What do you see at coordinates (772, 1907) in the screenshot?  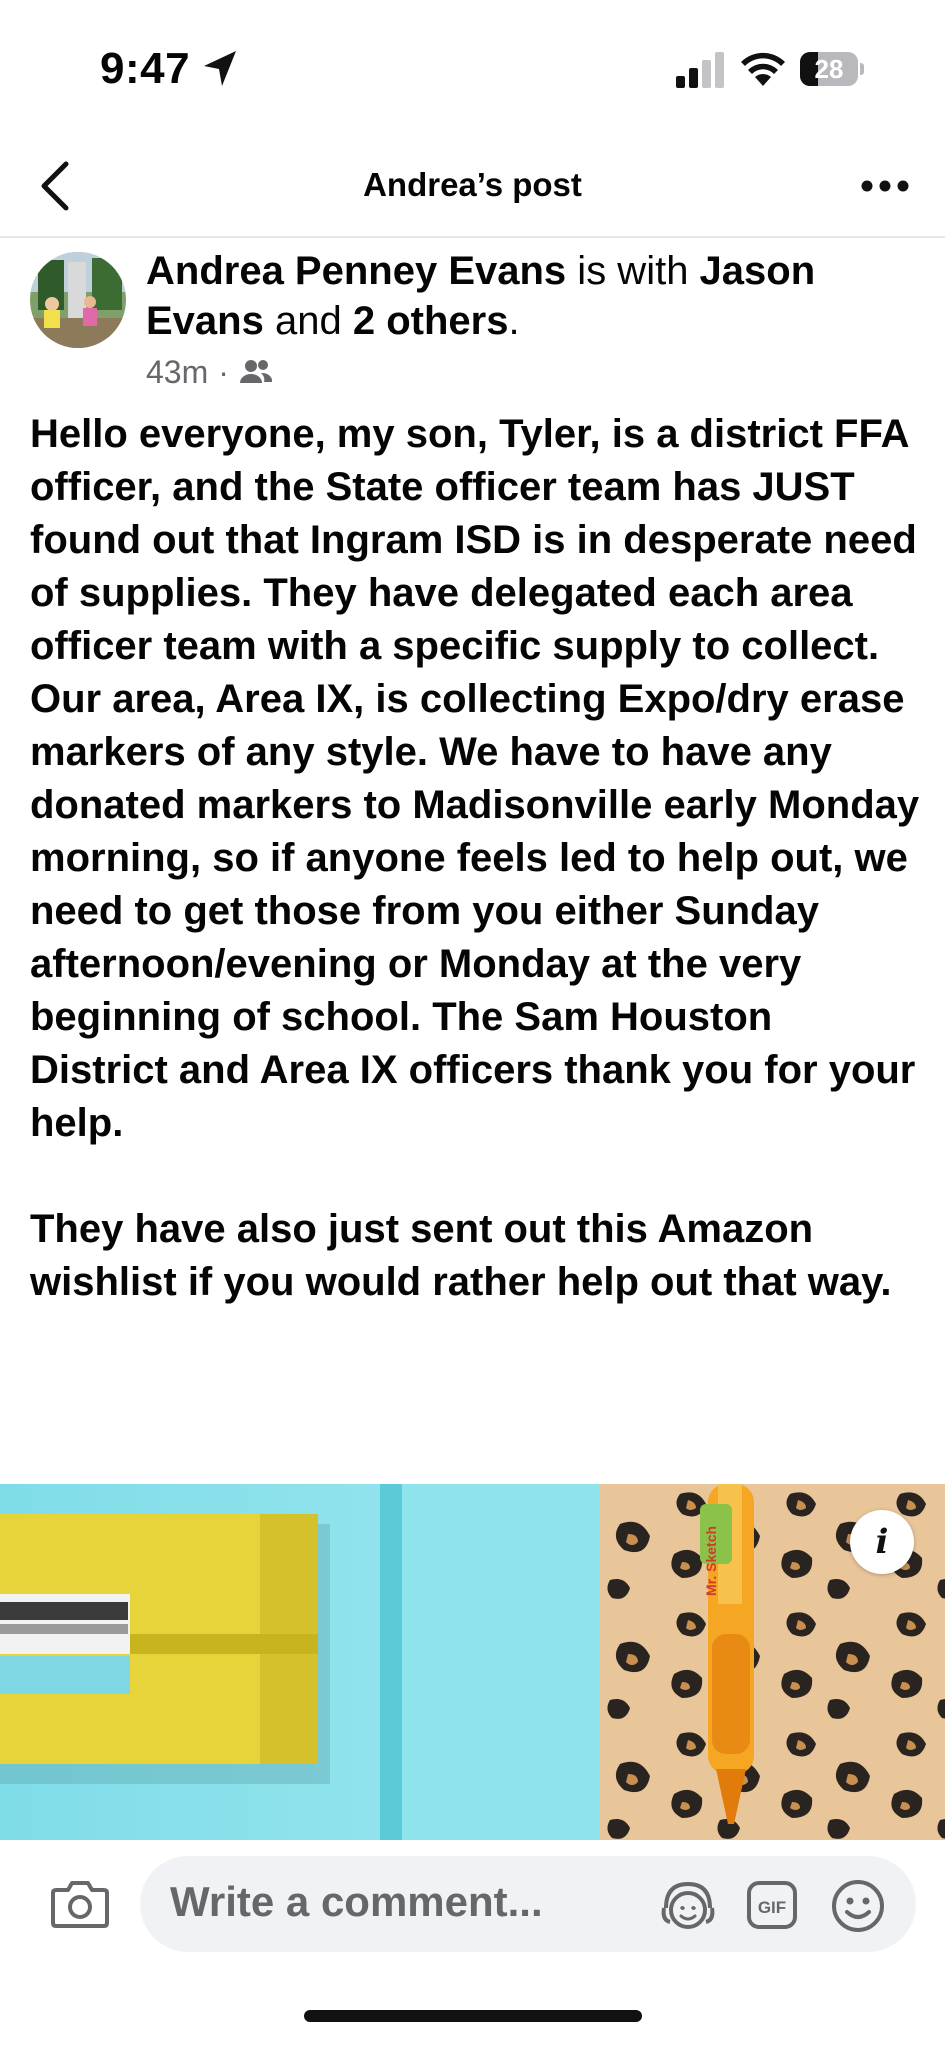 I see `gif-label: GIF` at bounding box center [772, 1907].